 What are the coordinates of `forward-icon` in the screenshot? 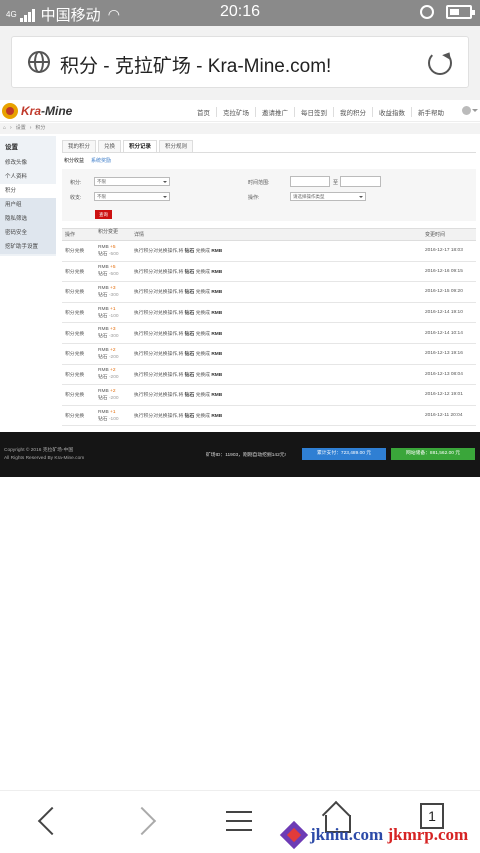 It's located at (147, 820).